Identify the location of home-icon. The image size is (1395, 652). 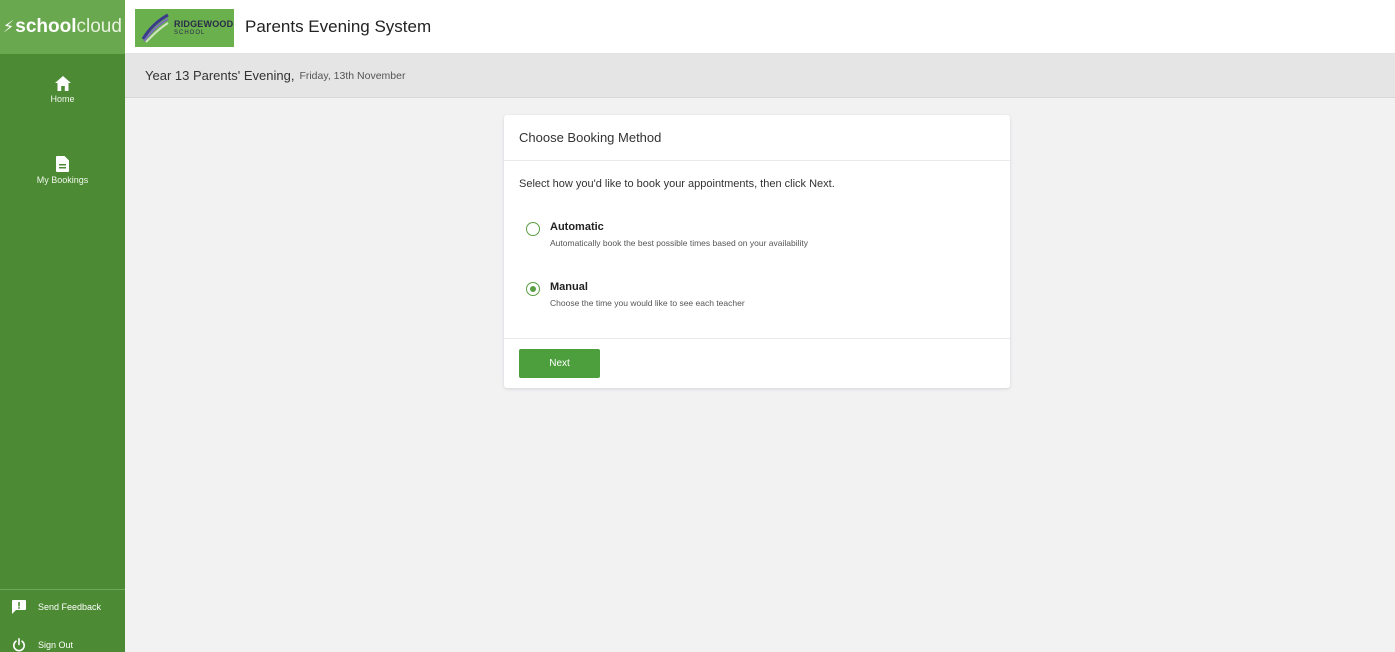
(62, 83).